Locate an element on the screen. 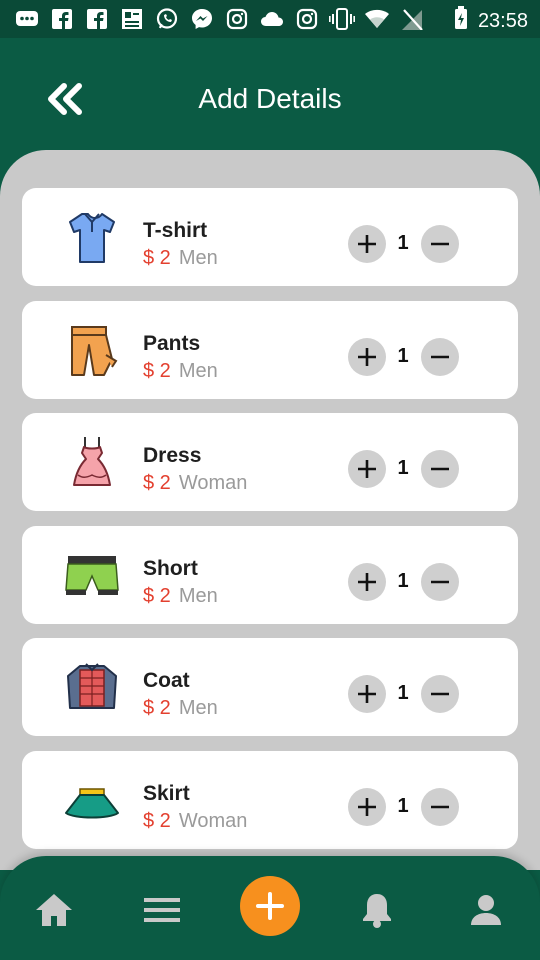  battery-icon is located at coordinates (461, 21).